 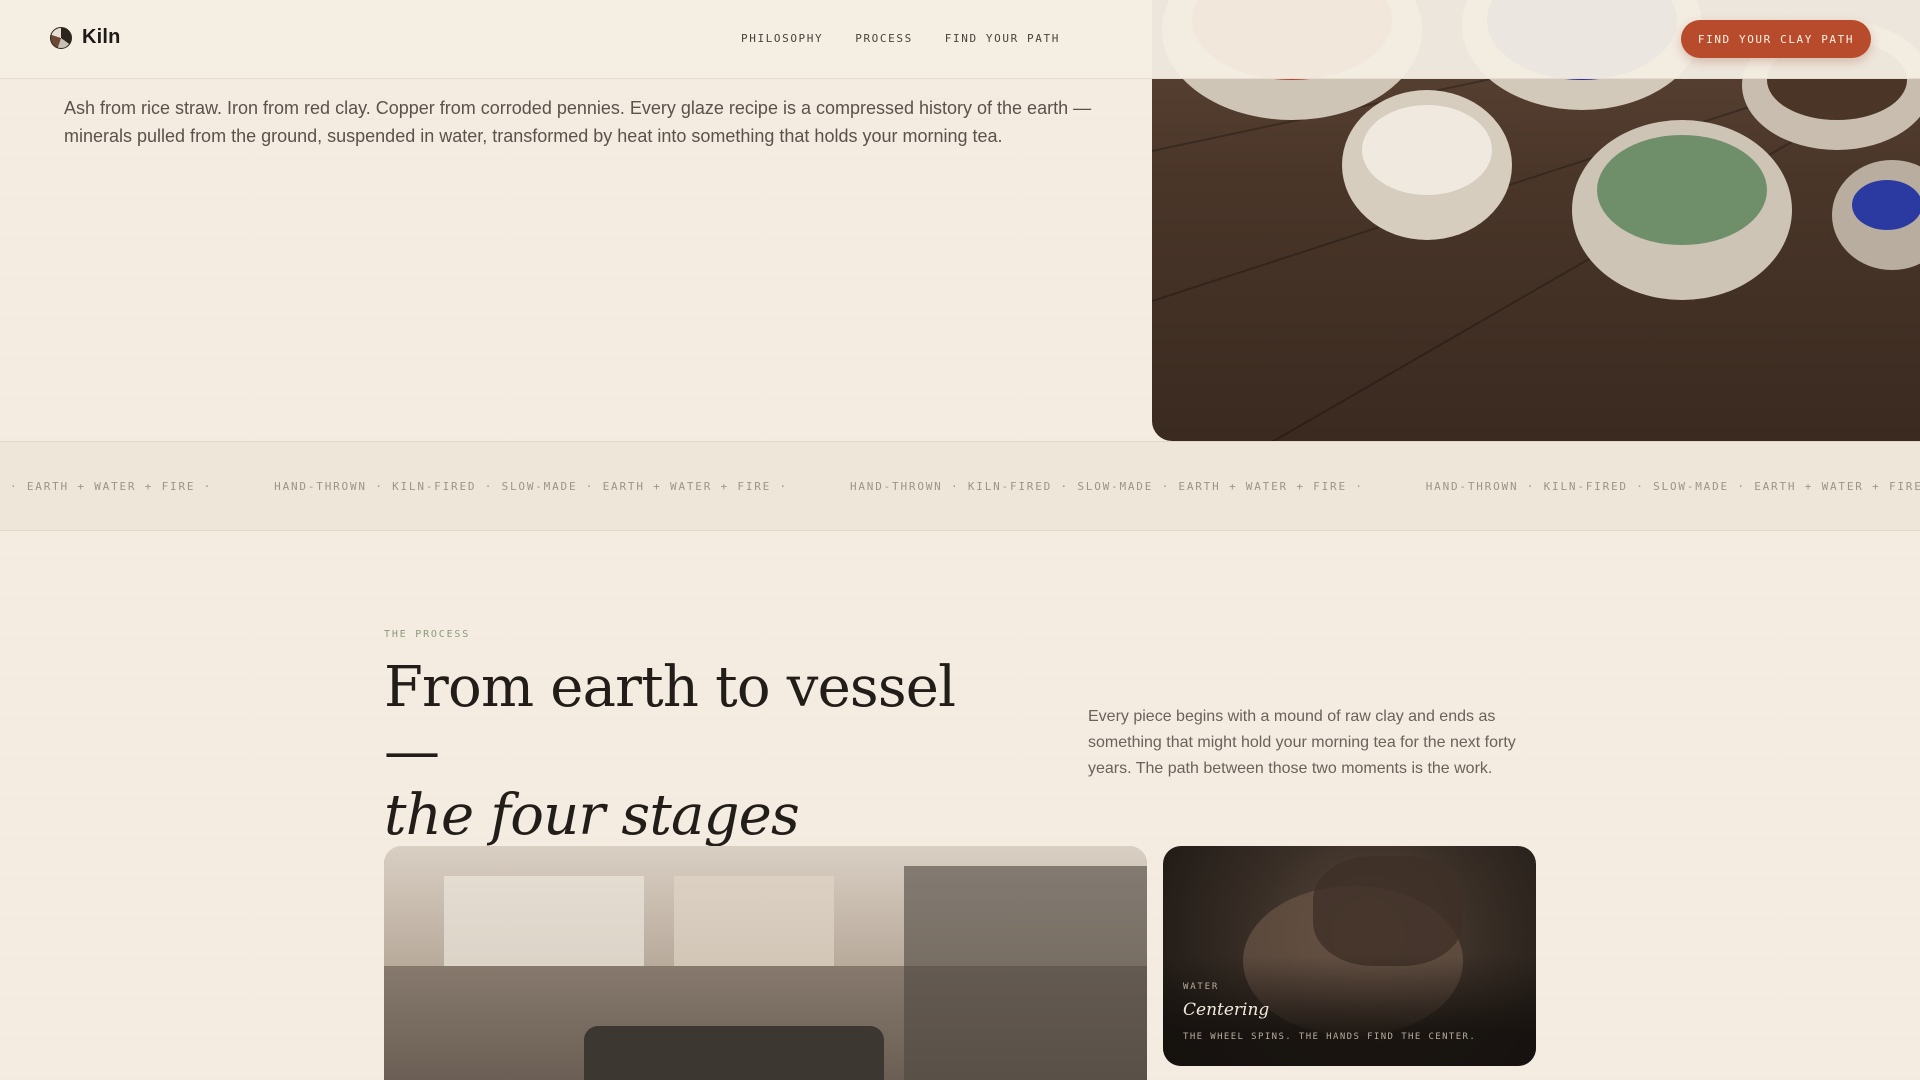 I want to click on heading-line-1: From earth to vessel —, so click(x=670, y=719).